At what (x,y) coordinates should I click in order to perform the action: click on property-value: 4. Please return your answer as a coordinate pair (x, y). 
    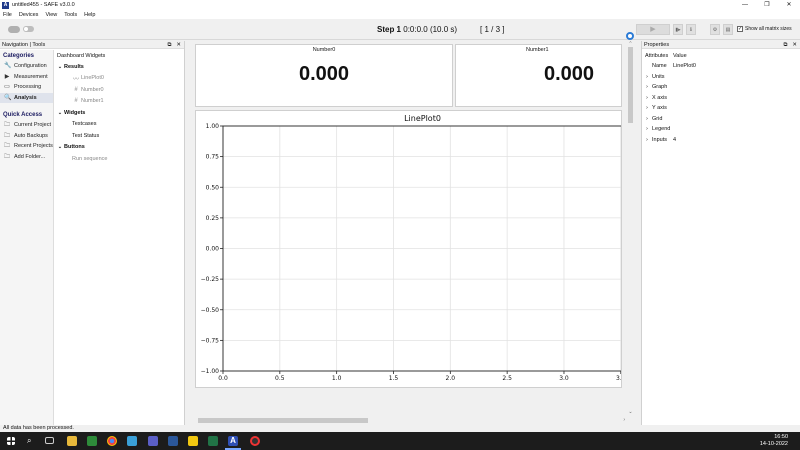
    Looking at the image, I should click on (674, 140).